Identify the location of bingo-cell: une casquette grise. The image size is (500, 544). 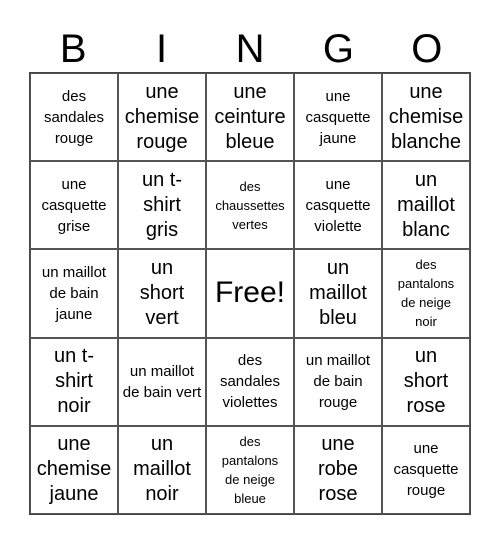
(74, 205).